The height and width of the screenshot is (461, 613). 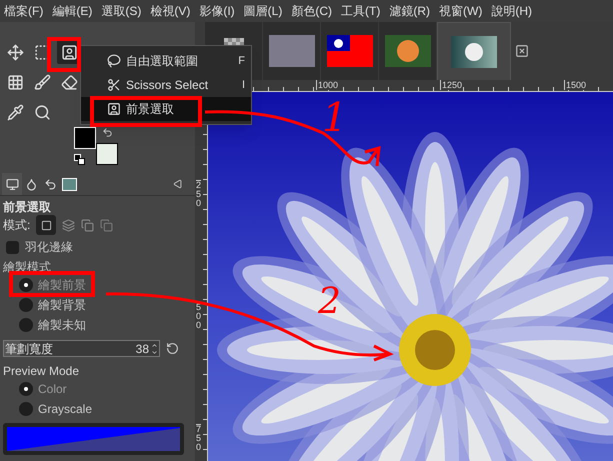 I want to click on slider-label: 筆劃寬度, so click(x=28, y=349).